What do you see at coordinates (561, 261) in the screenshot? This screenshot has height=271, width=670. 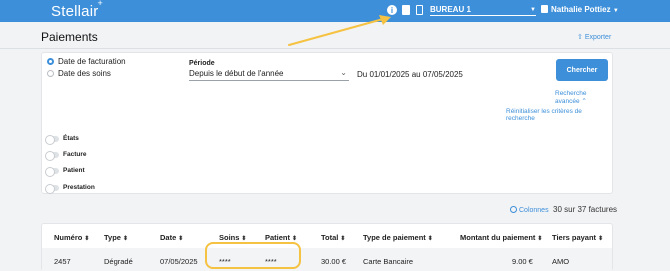 I see `cell-third-party: AMO` at bounding box center [561, 261].